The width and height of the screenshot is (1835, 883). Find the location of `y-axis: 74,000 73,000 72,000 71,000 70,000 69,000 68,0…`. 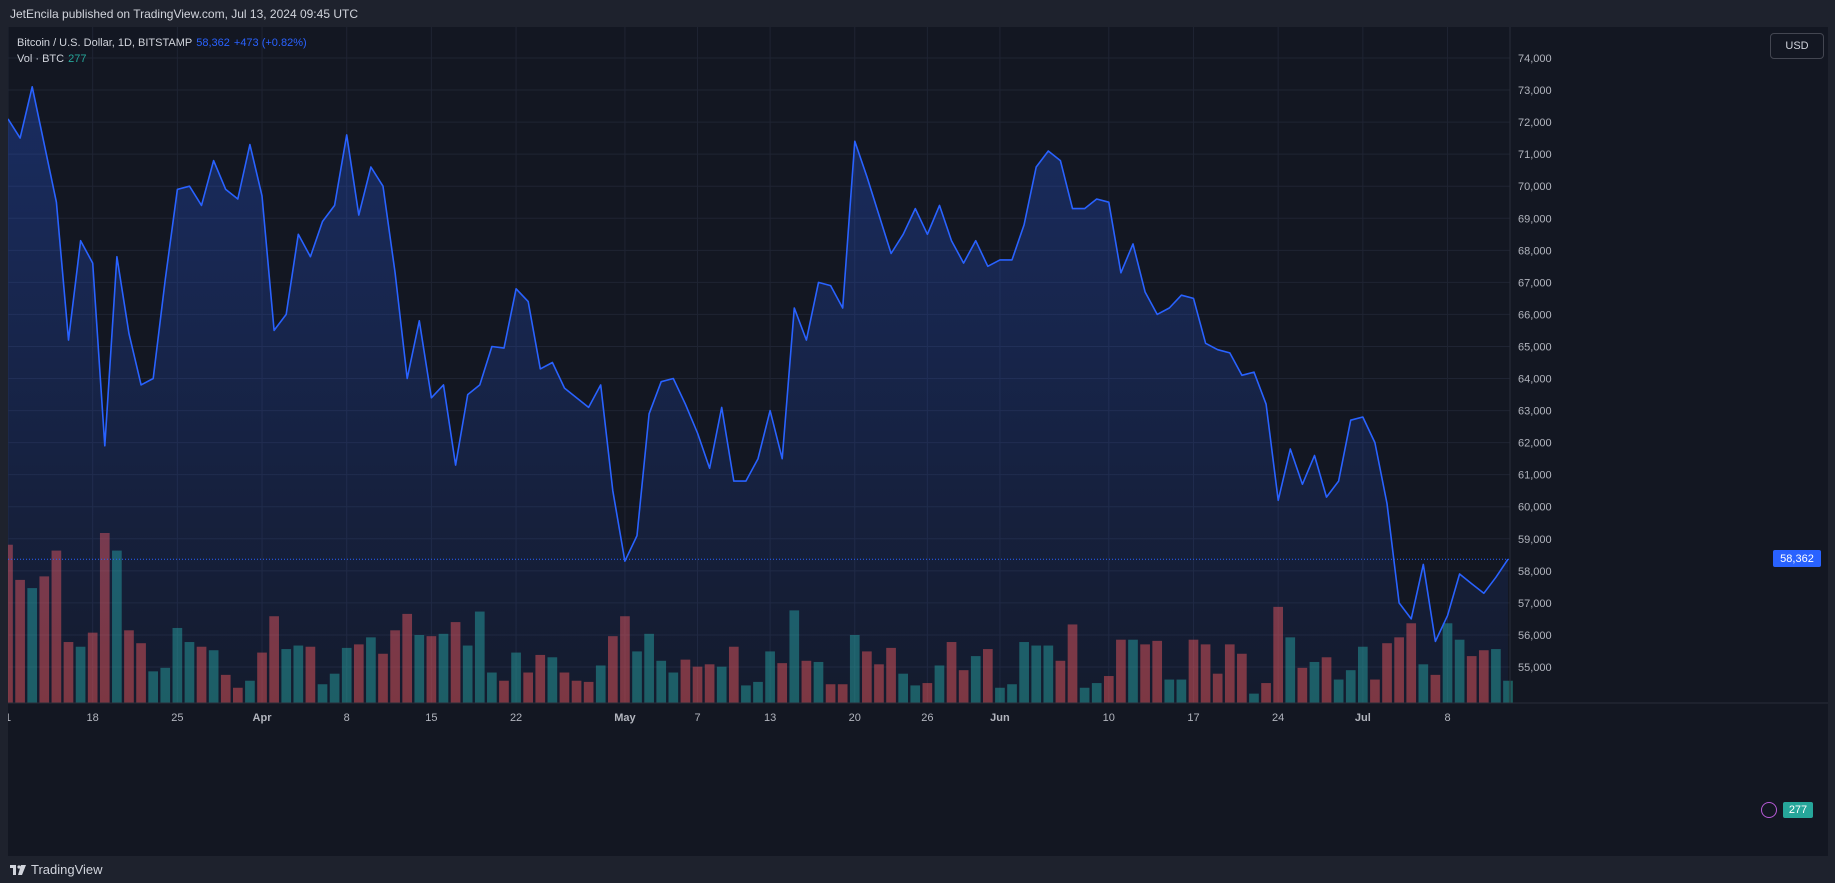

y-axis: 74,000 73,000 72,000 71,000 70,000 69,000 68,0… is located at coordinates (1530, 365).